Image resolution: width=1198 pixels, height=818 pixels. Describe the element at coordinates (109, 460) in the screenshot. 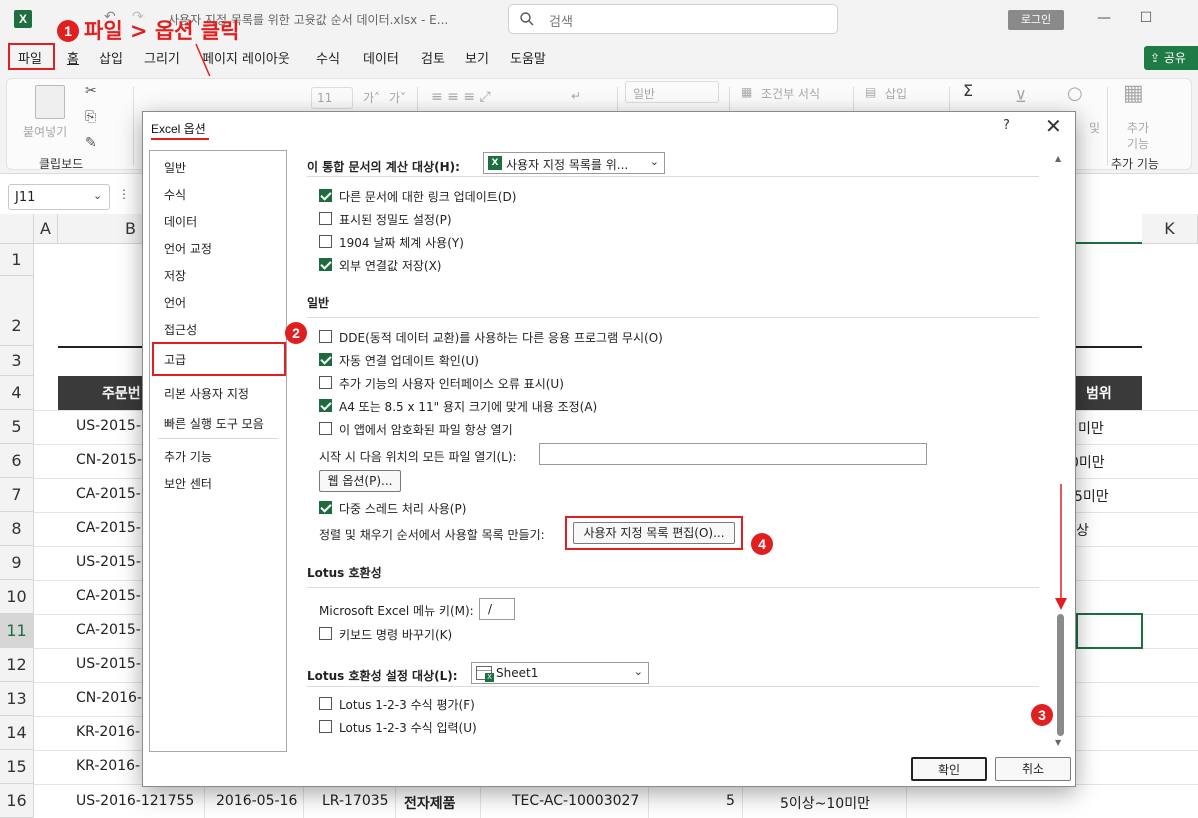

I see `cell-b6: CN-2015-` at that location.